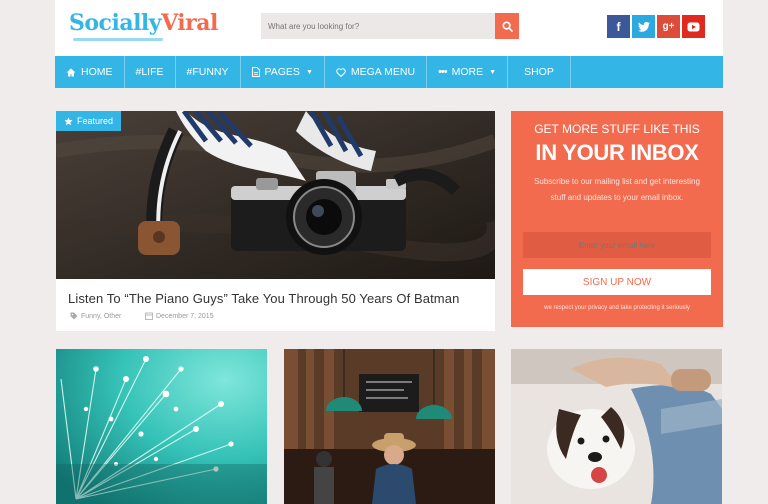 The image size is (768, 504). I want to click on dog-photo, so click(616, 426).